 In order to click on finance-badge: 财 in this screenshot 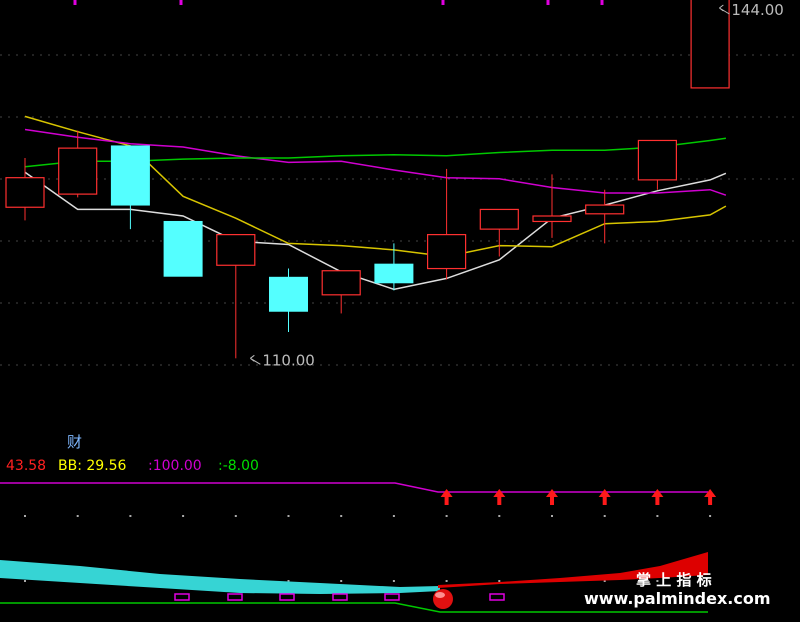, I will do `click(74, 442)`.